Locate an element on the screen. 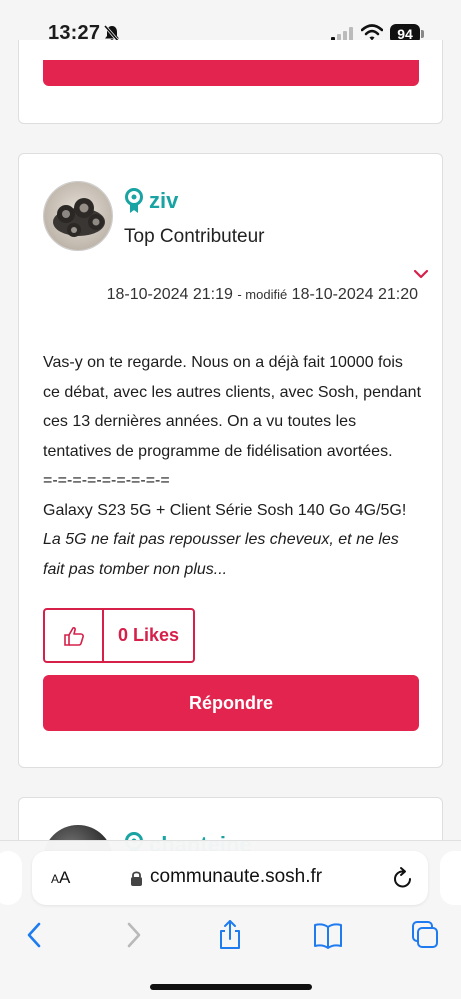  previous-reply-button is located at coordinates (231, 73).